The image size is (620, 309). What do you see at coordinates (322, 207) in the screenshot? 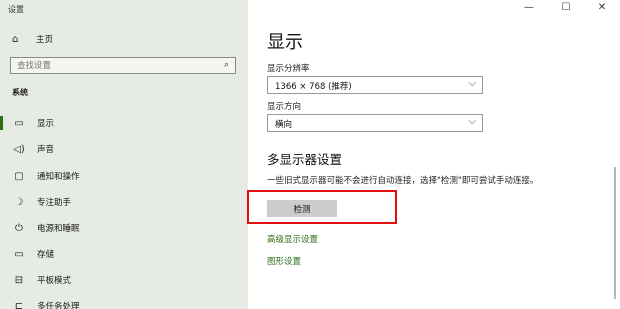
I see `highlight-box` at bounding box center [322, 207].